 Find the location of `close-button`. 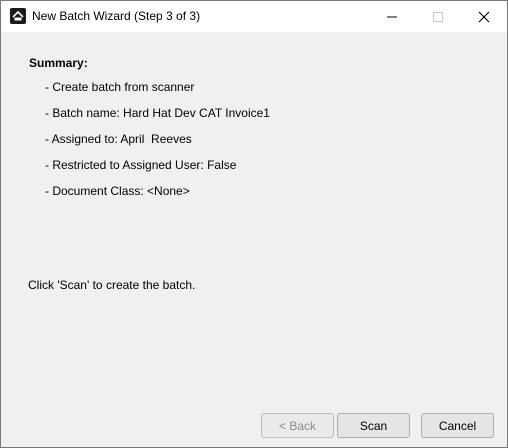

close-button is located at coordinates (484, 16).